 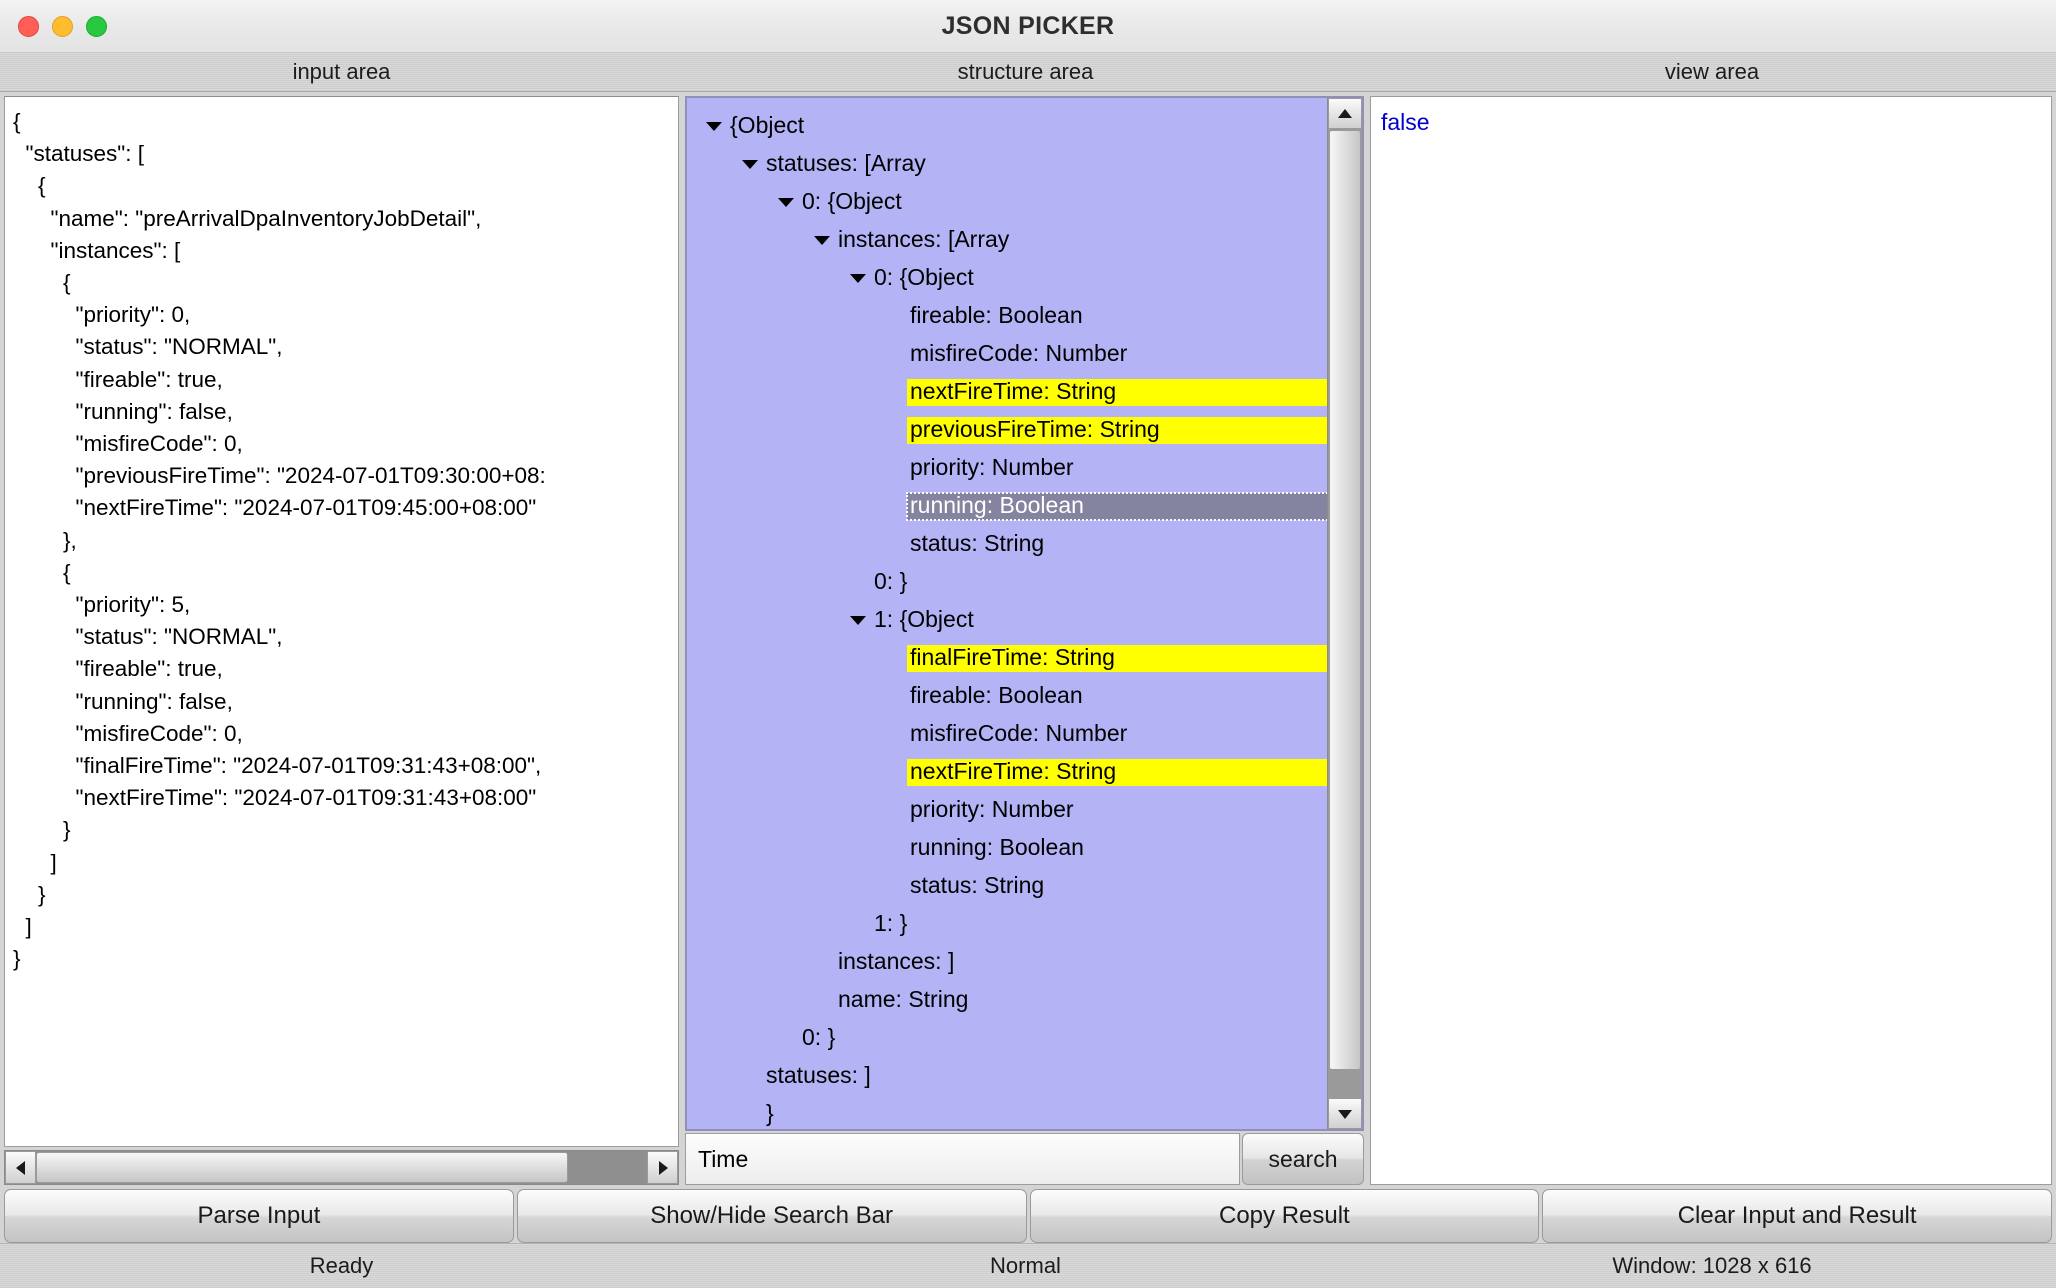 What do you see at coordinates (771, 1216) in the screenshot?
I see `show-hide-search-bar-button: Show/Hide Search Bar` at bounding box center [771, 1216].